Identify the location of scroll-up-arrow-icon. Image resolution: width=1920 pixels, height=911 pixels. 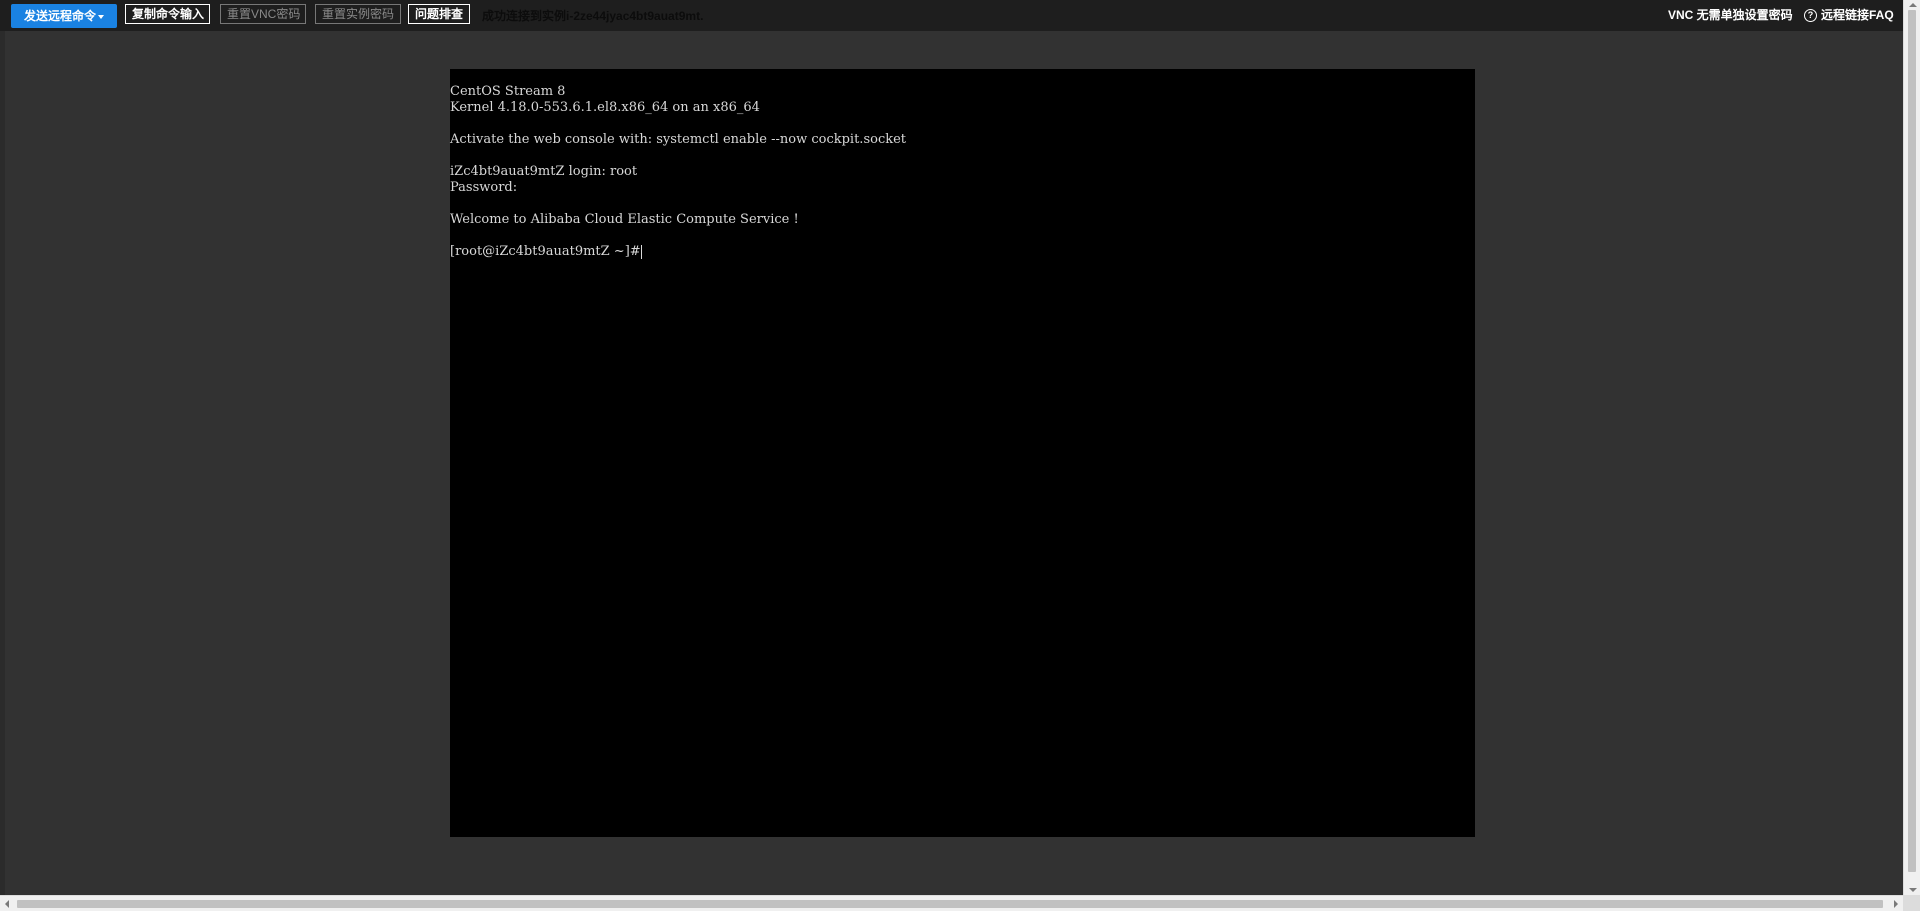
(1913, 5).